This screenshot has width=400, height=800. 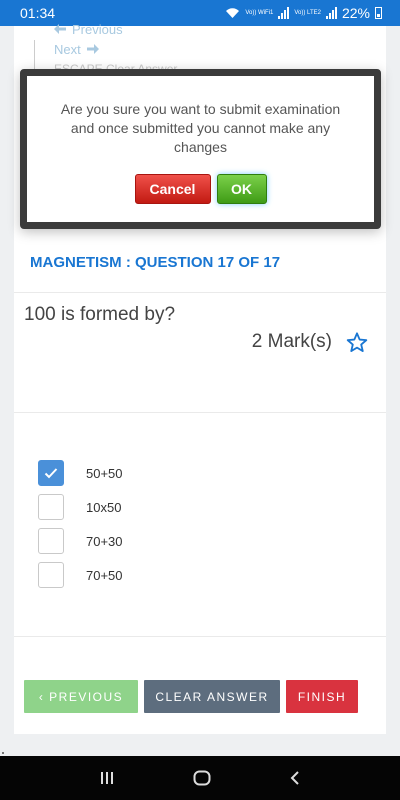 I want to click on next-link: Next, so click(x=115, y=49).